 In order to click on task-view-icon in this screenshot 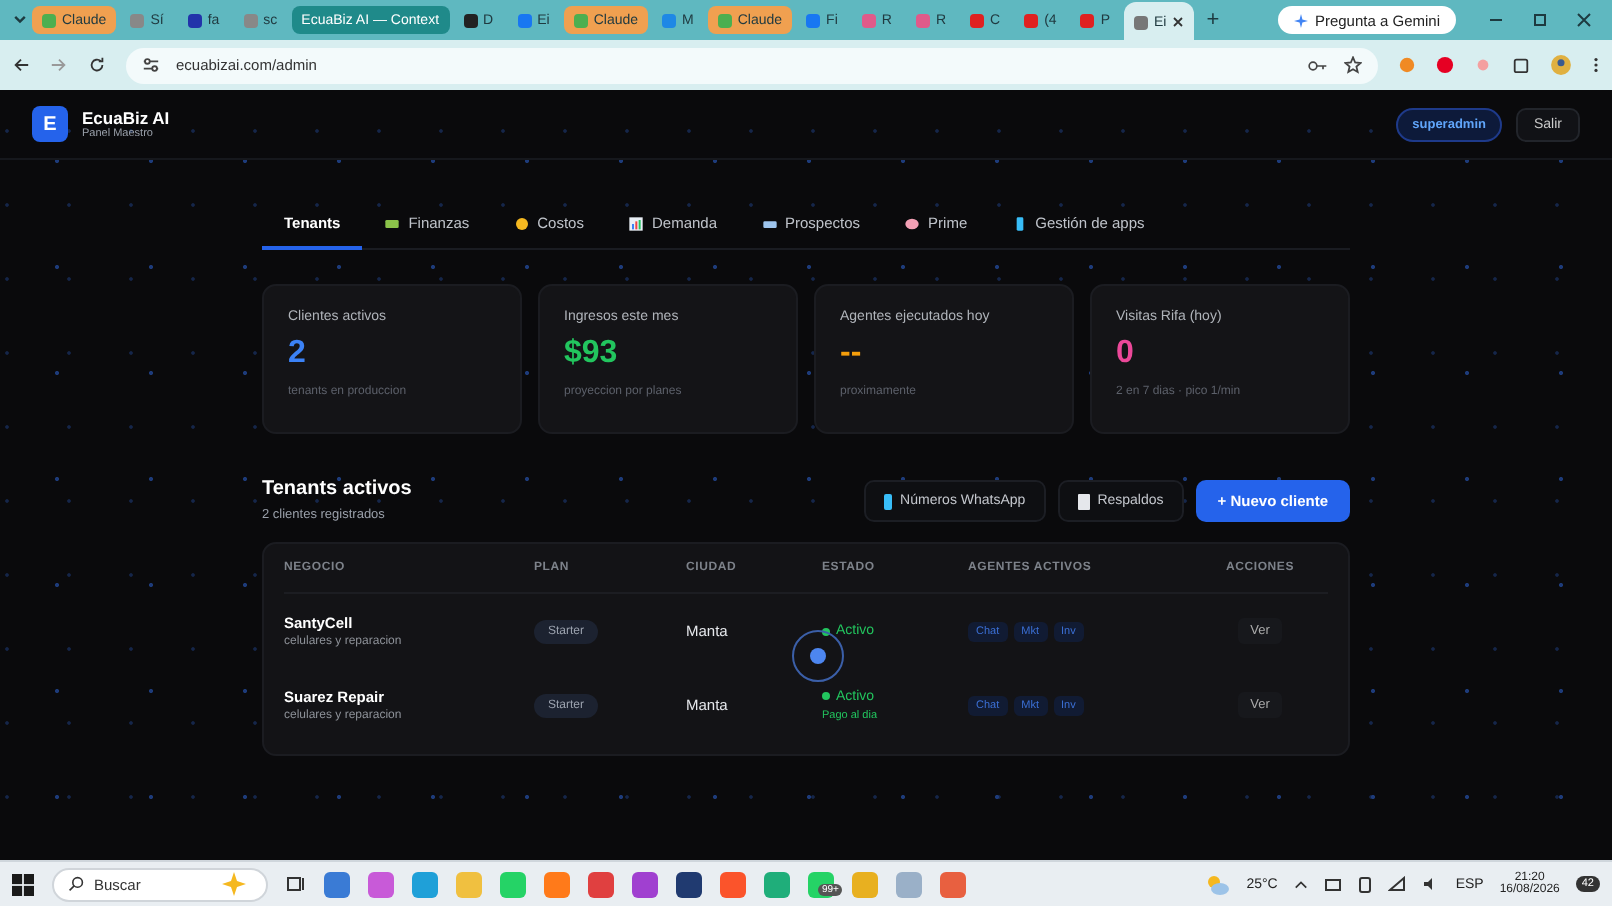, I will do `click(296, 884)`.